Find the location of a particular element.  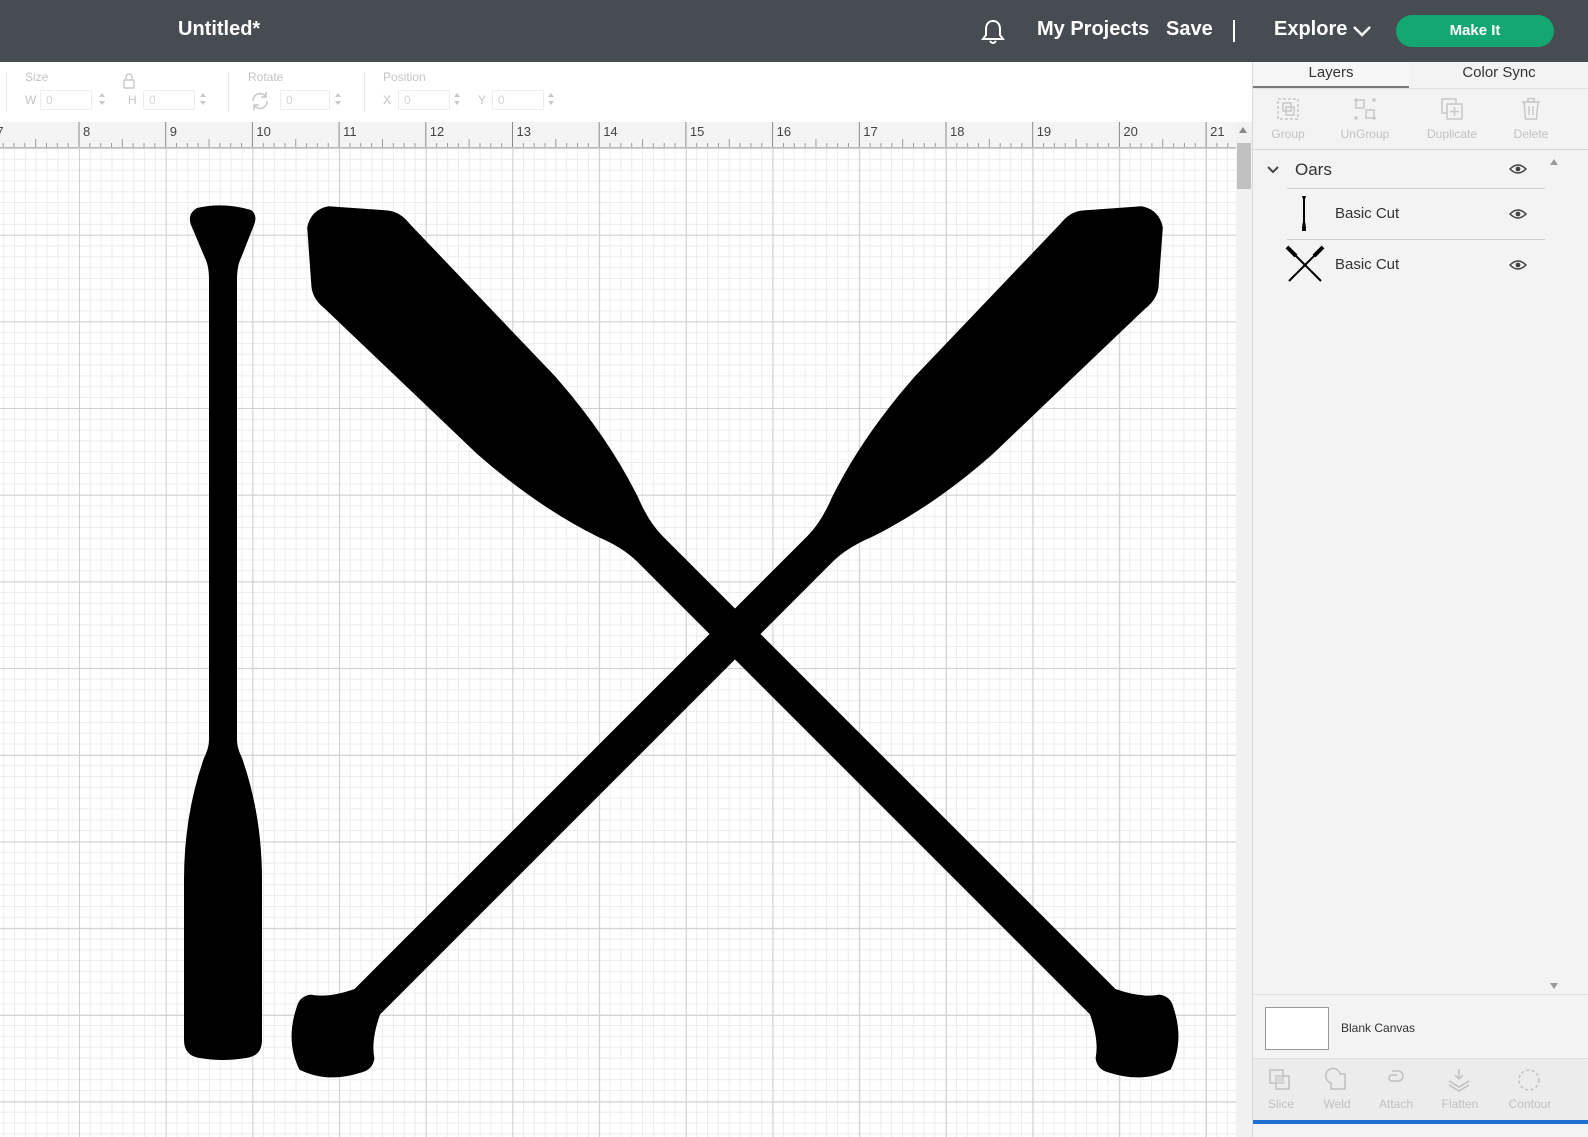

delete-label: Delete is located at coordinates (1531, 134).